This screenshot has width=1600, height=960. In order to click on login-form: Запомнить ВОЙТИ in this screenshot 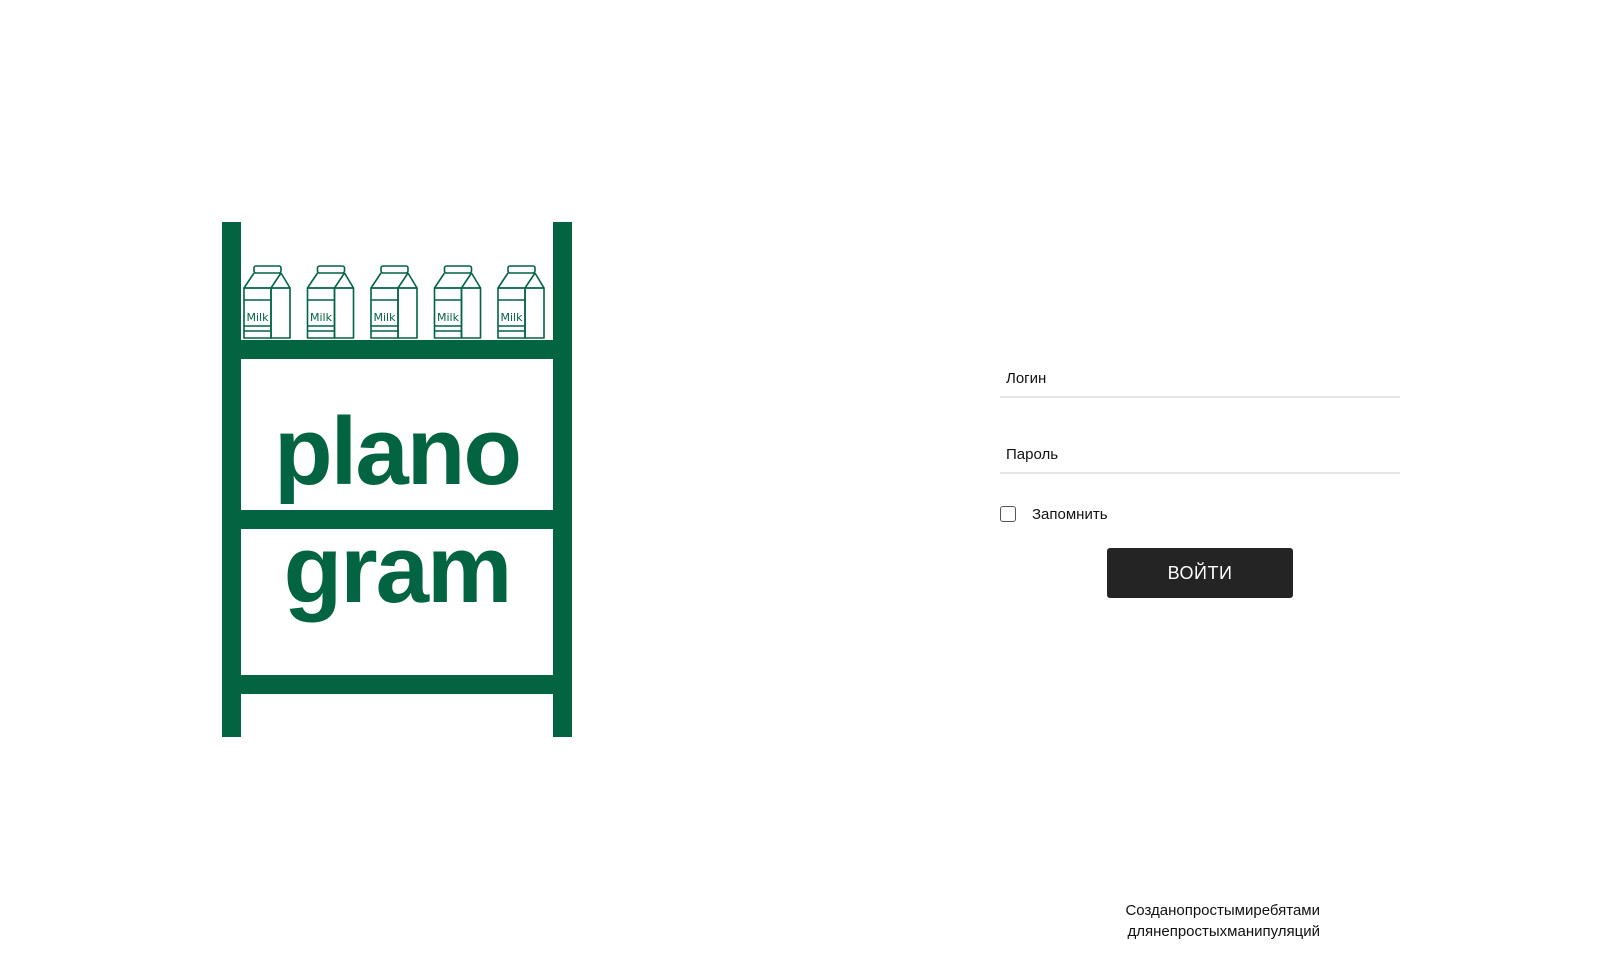, I will do `click(1200, 474)`.